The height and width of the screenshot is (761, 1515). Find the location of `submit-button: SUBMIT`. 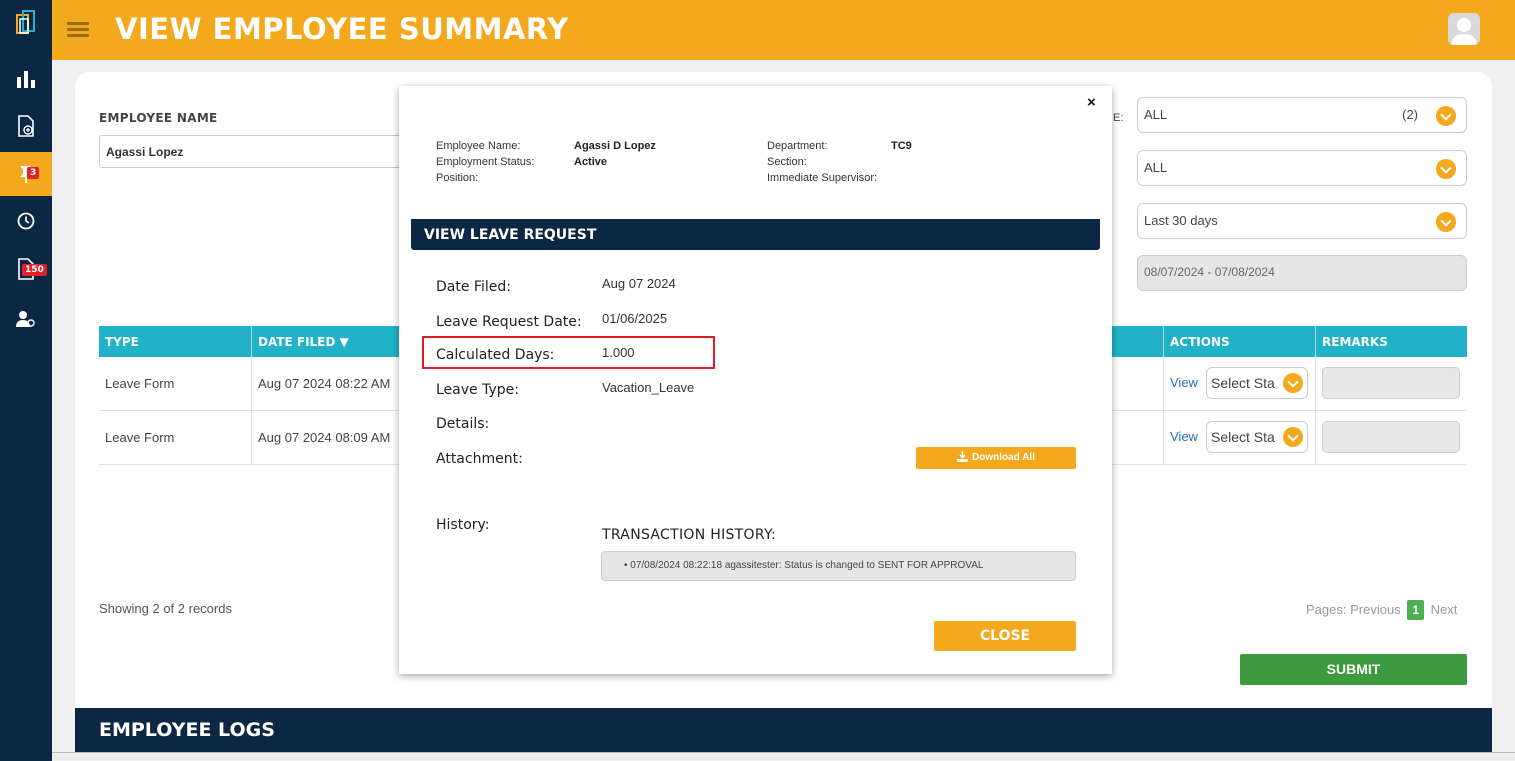

submit-button: SUBMIT is located at coordinates (1353, 669).